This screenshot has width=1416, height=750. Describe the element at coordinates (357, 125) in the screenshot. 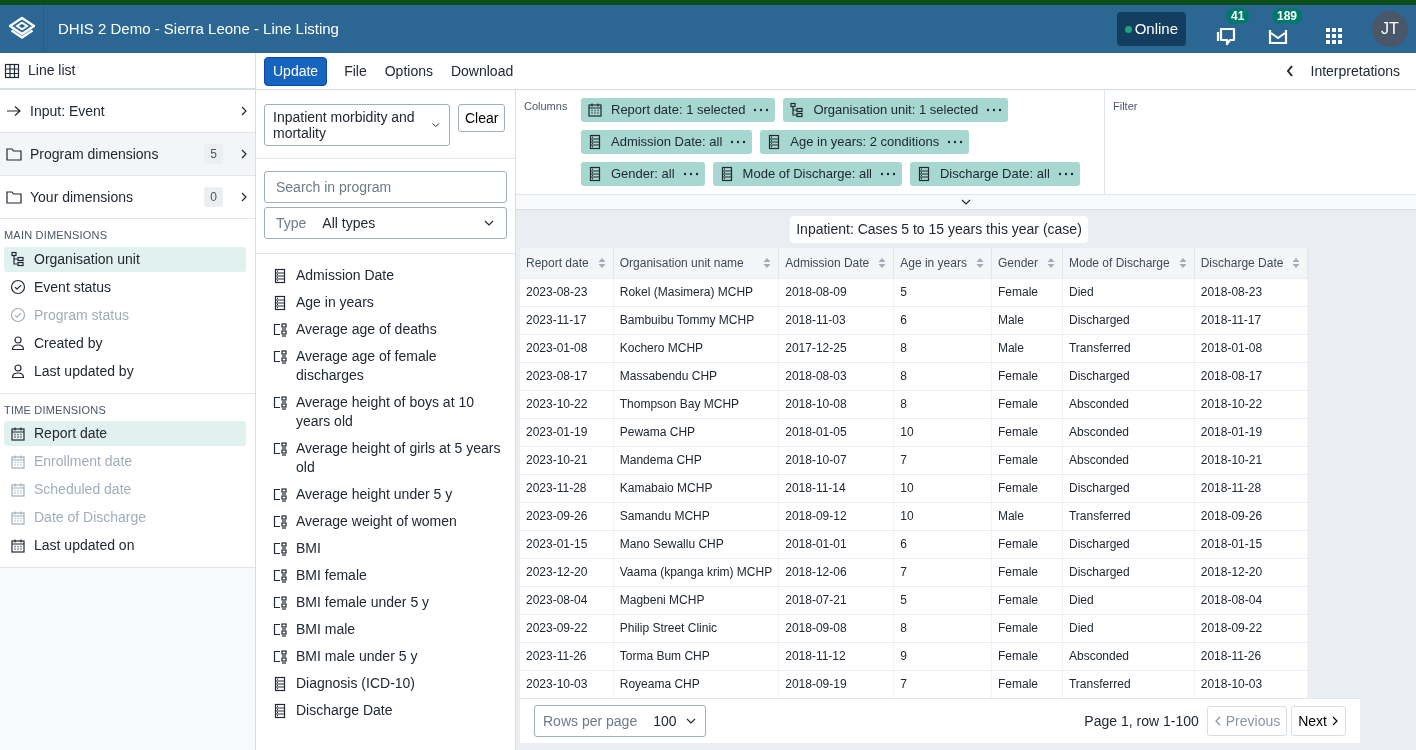

I see `program-select: Inpatient morbidity and mortality` at that location.